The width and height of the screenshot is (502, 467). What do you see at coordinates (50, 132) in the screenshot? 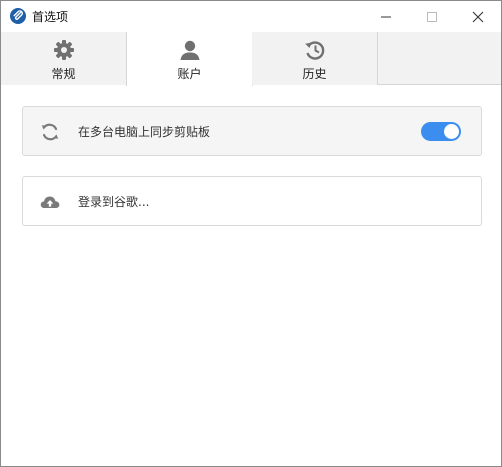
I see `sync-icon` at bounding box center [50, 132].